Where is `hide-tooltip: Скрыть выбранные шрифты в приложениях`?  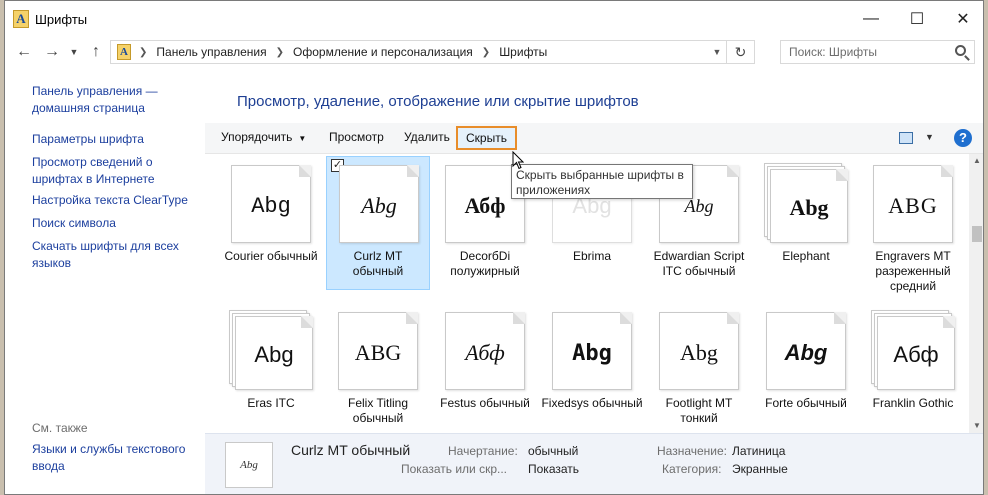 hide-tooltip: Скрыть выбранные шрифты в приложениях is located at coordinates (602, 181).